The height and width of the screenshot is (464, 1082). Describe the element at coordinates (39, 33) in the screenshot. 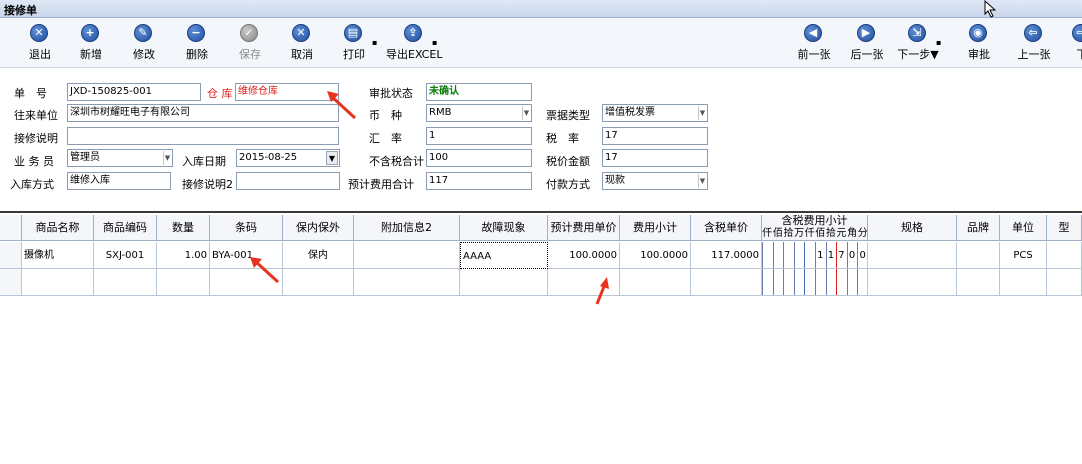

I see `exit-icon: ✕` at that location.